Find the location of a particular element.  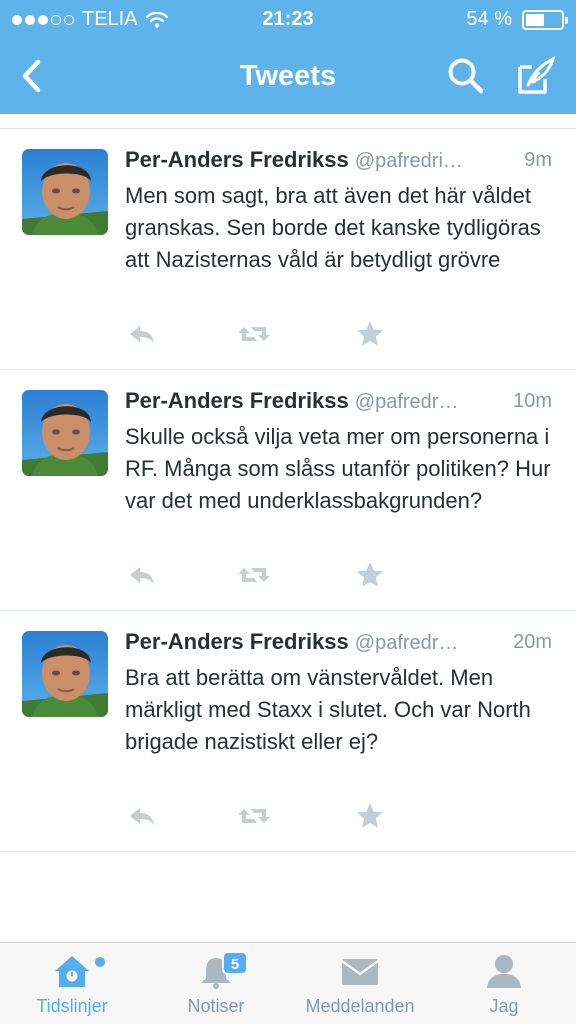

tweet-header: Per-Anders Fredrikss @pafredr… 10m is located at coordinates (340, 403).